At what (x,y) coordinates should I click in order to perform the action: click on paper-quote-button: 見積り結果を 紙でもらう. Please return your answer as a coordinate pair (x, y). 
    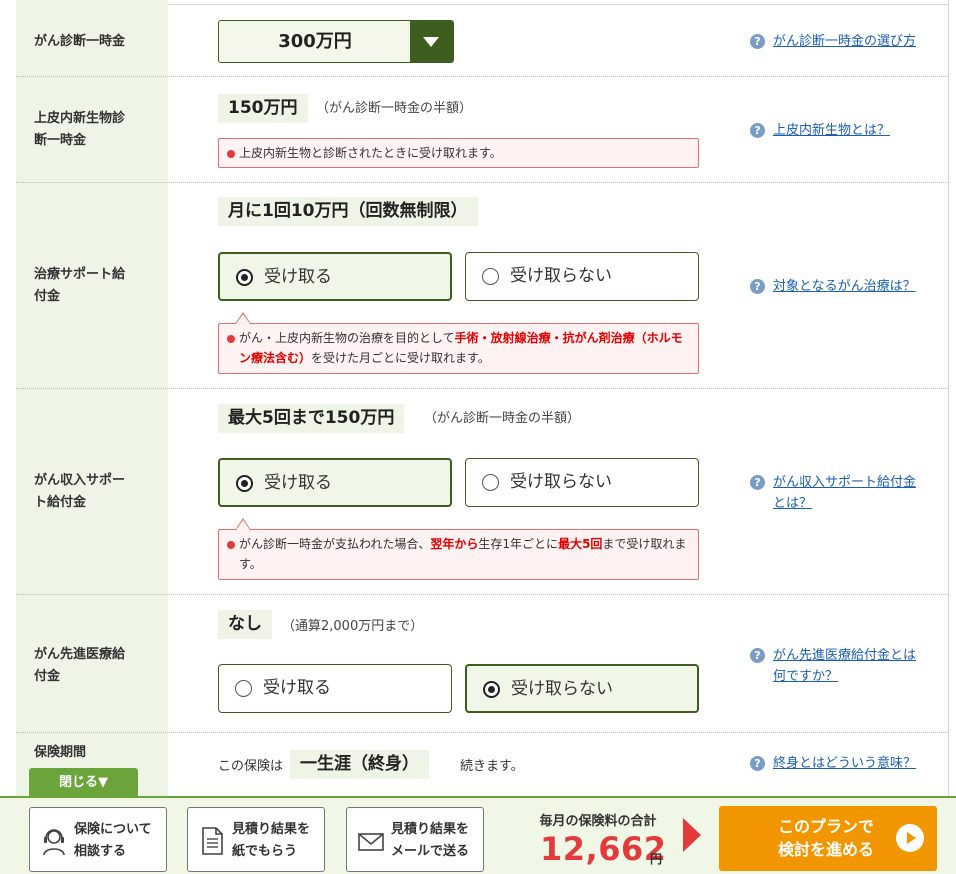
    Looking at the image, I should click on (256, 839).